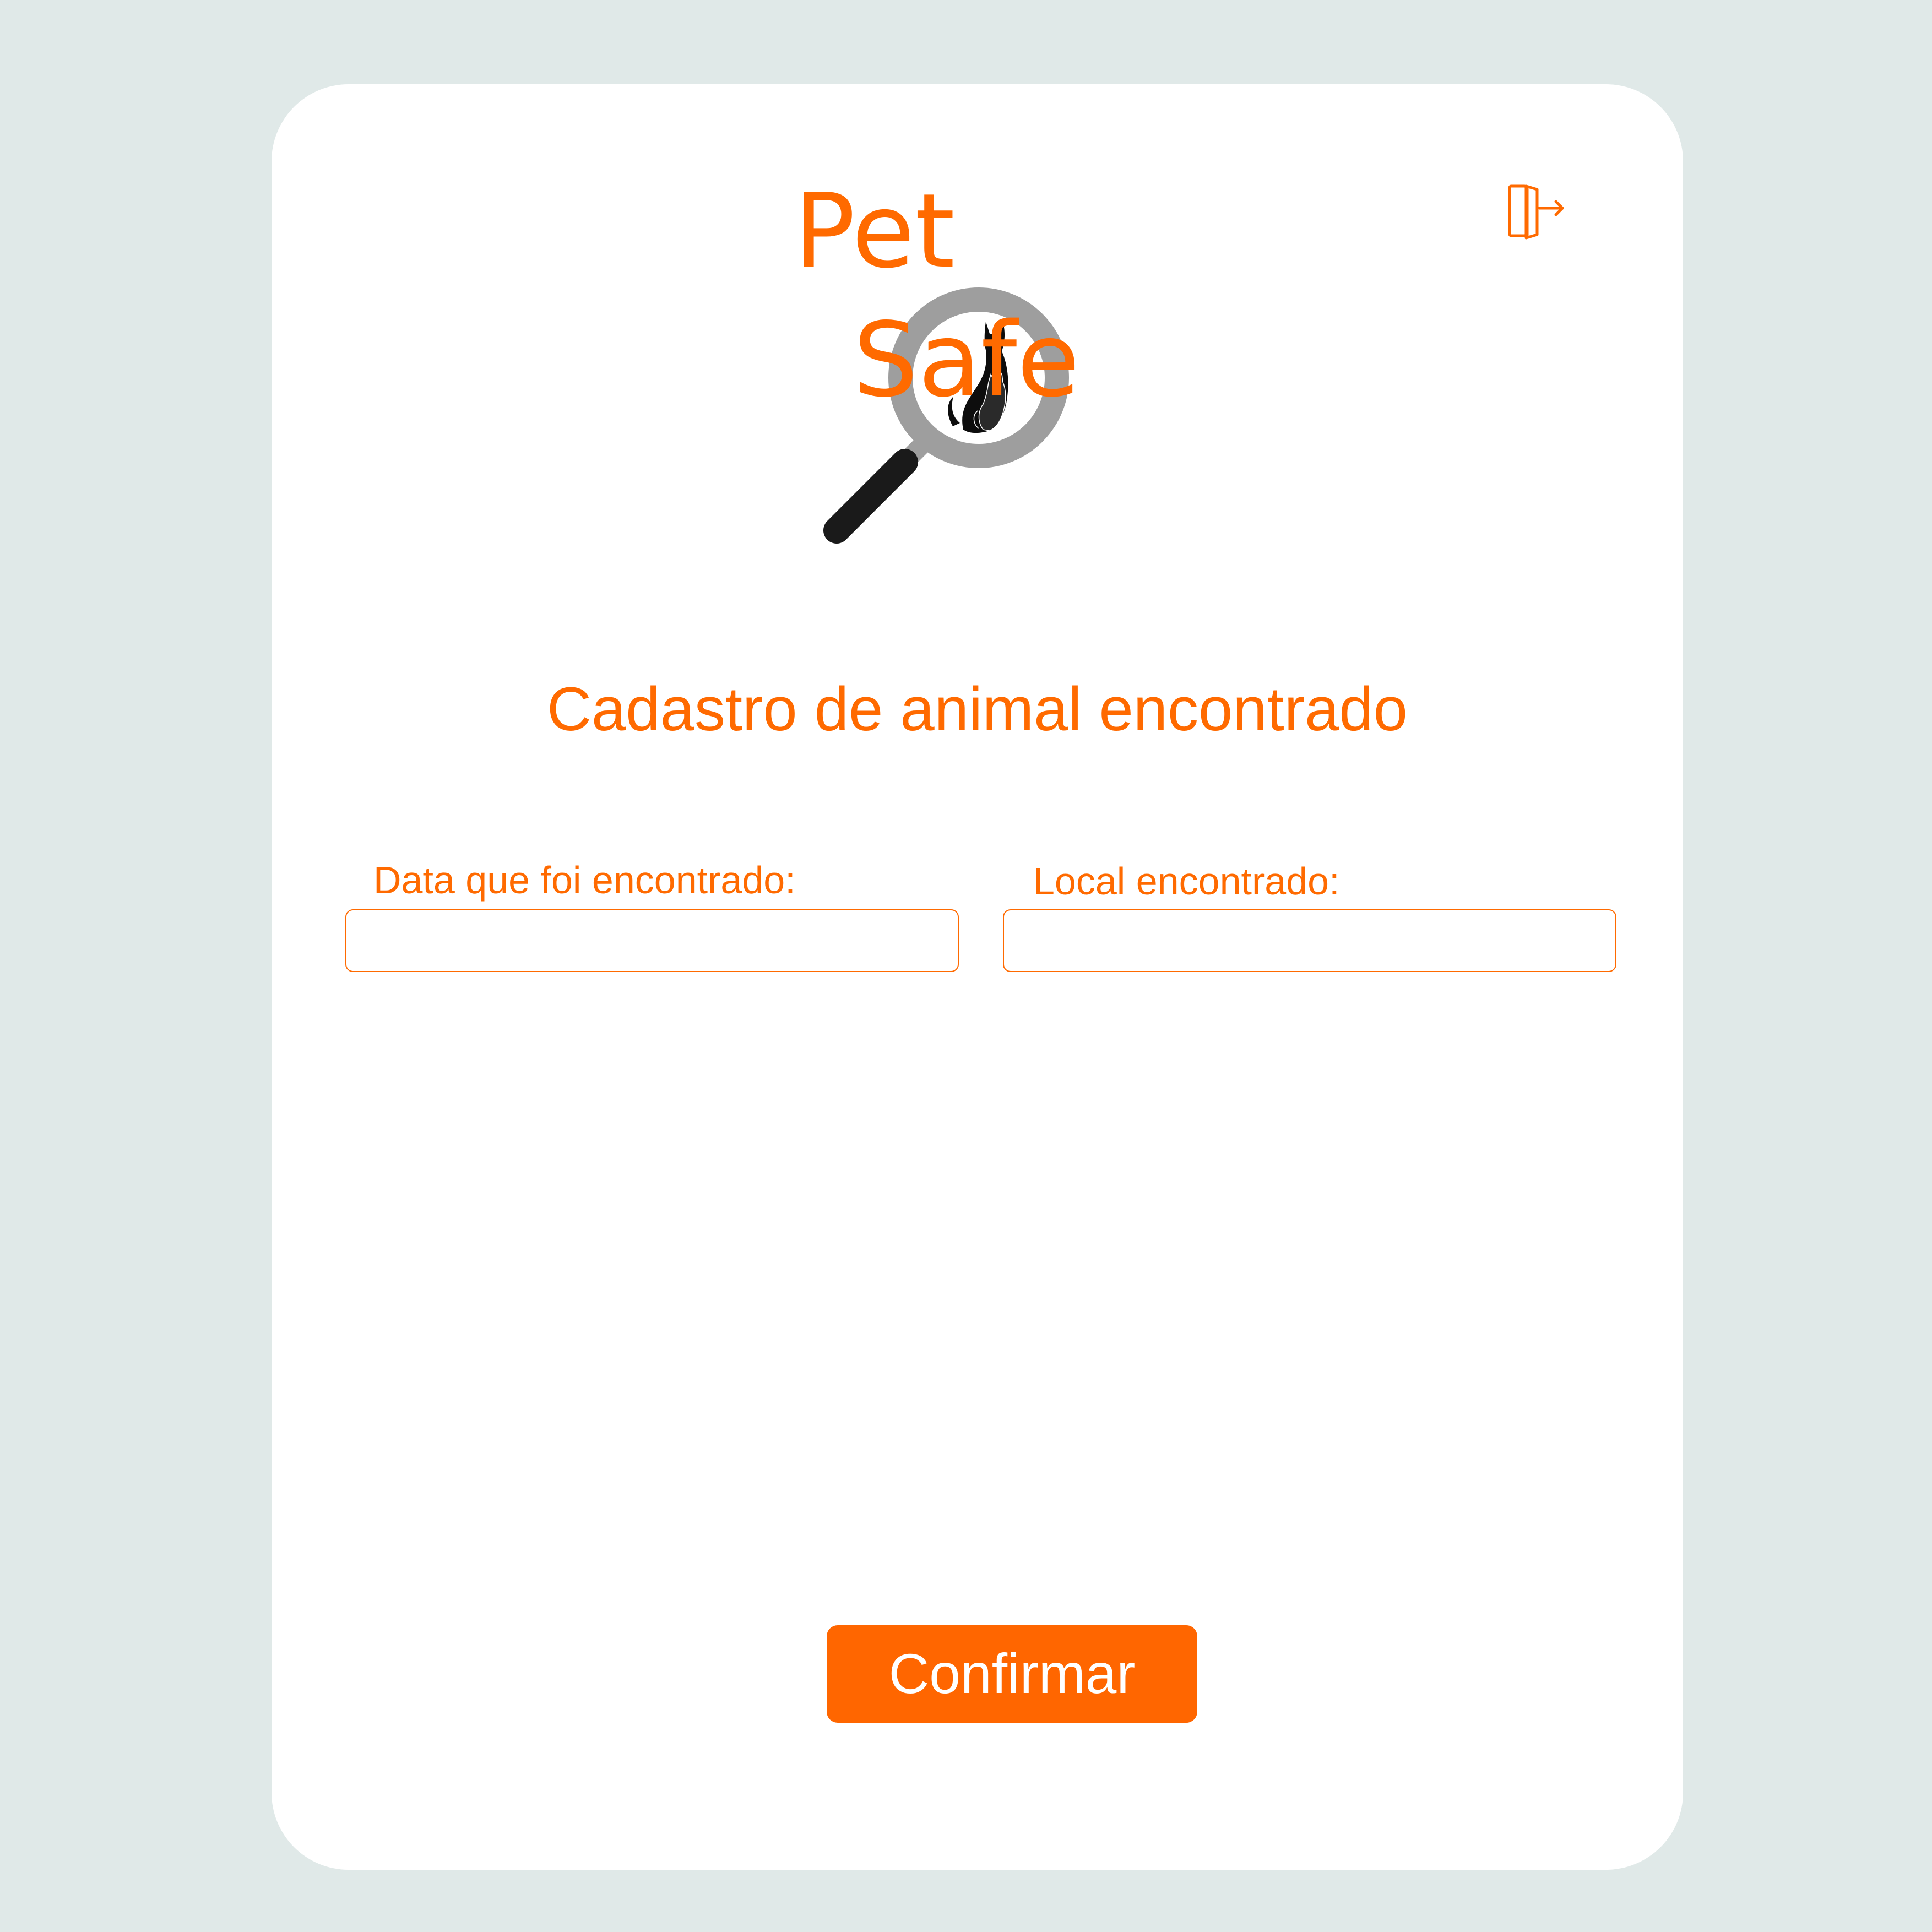  What do you see at coordinates (652, 940) in the screenshot?
I see `date-found-input` at bounding box center [652, 940].